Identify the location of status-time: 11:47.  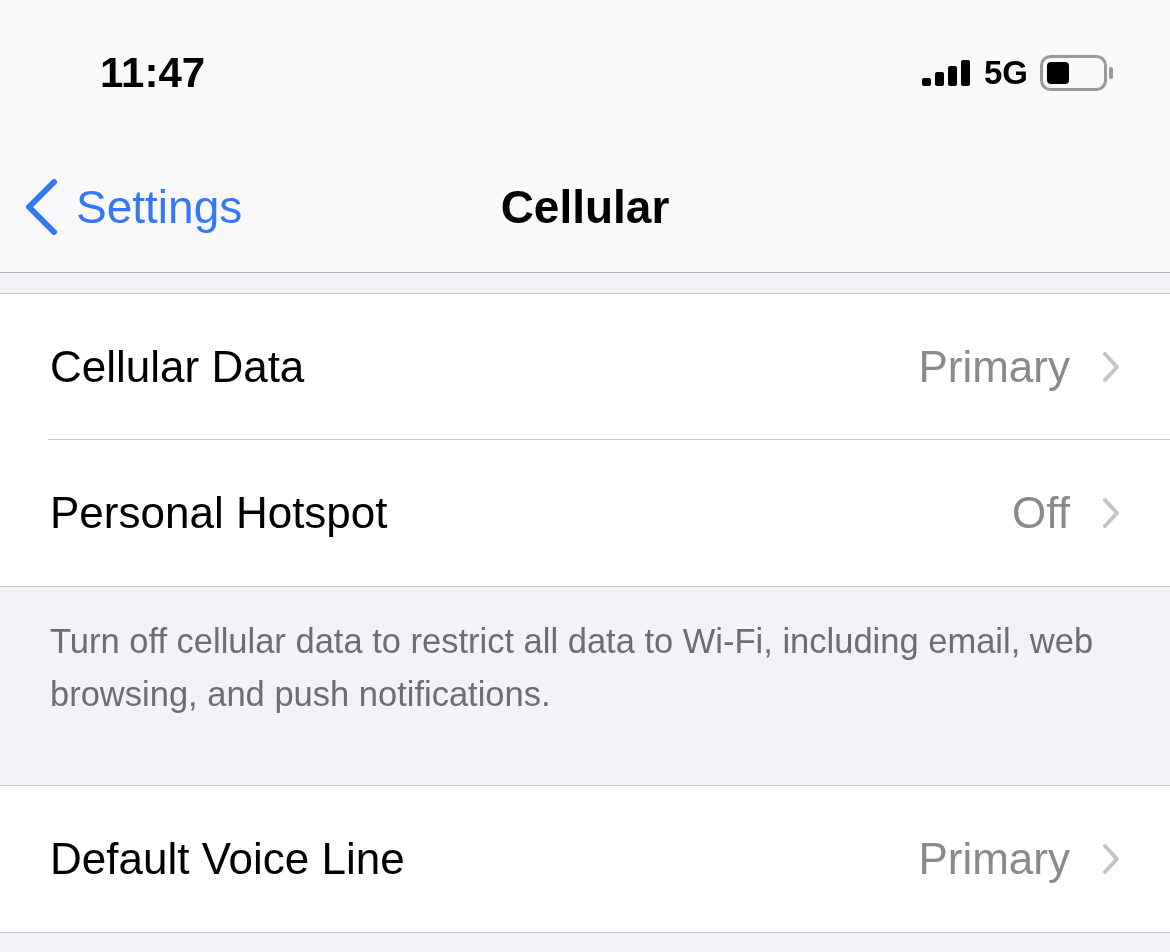
(153, 73).